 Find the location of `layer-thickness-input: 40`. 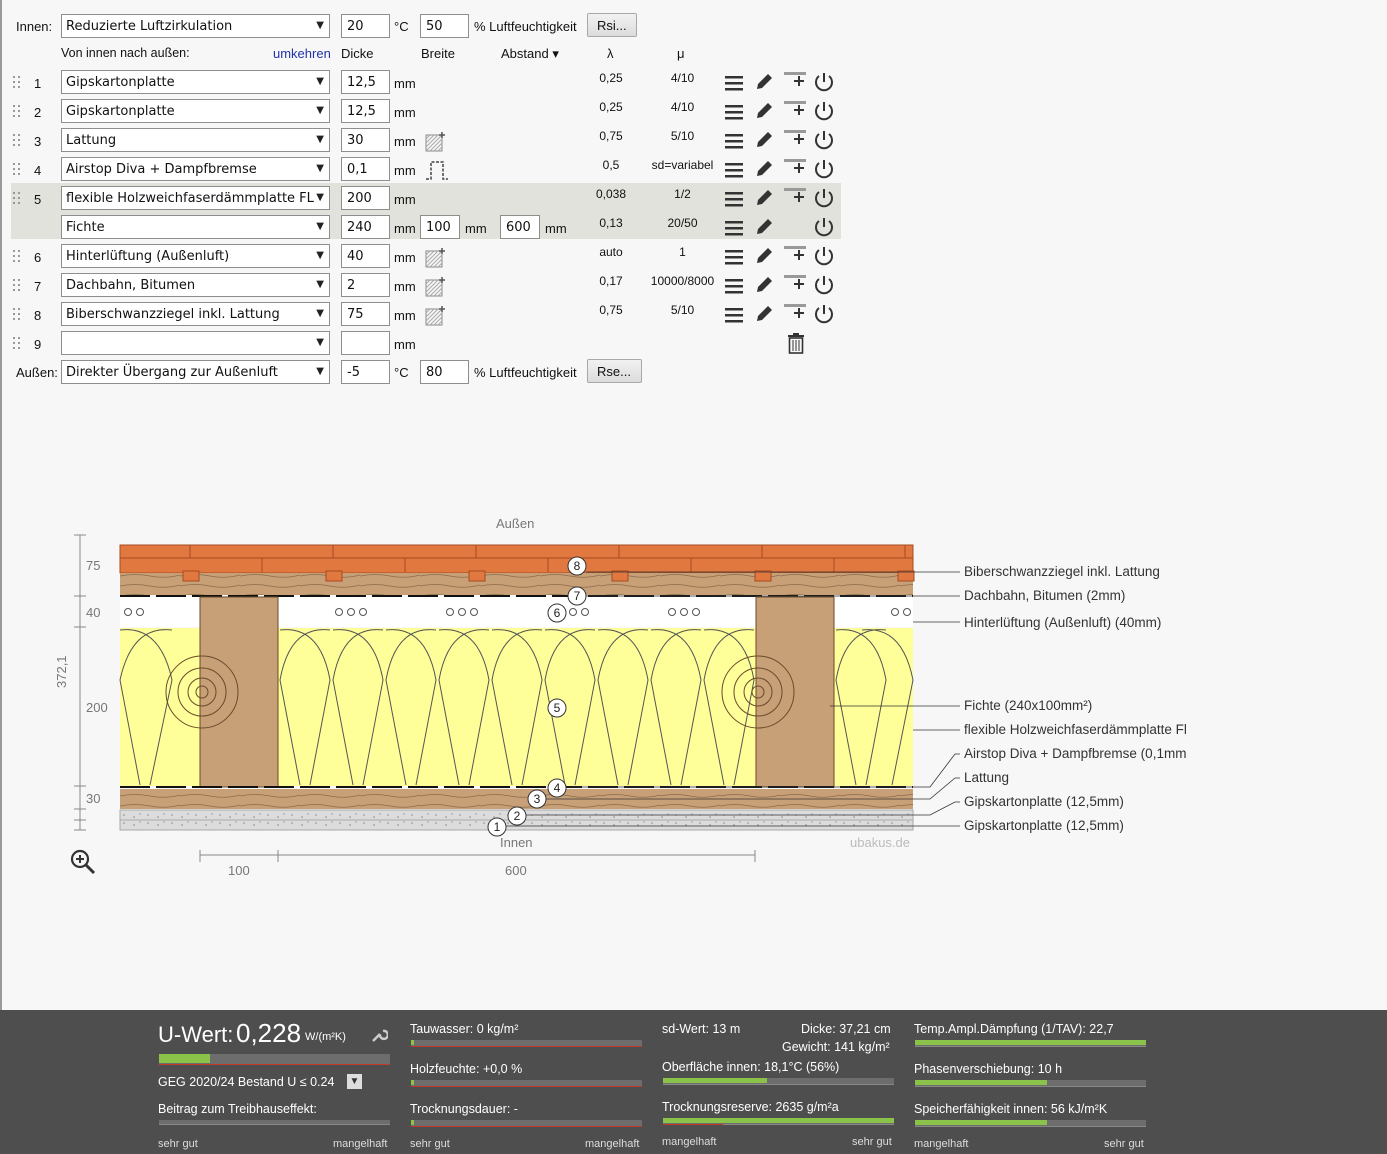

layer-thickness-input: 40 is located at coordinates (365, 256).